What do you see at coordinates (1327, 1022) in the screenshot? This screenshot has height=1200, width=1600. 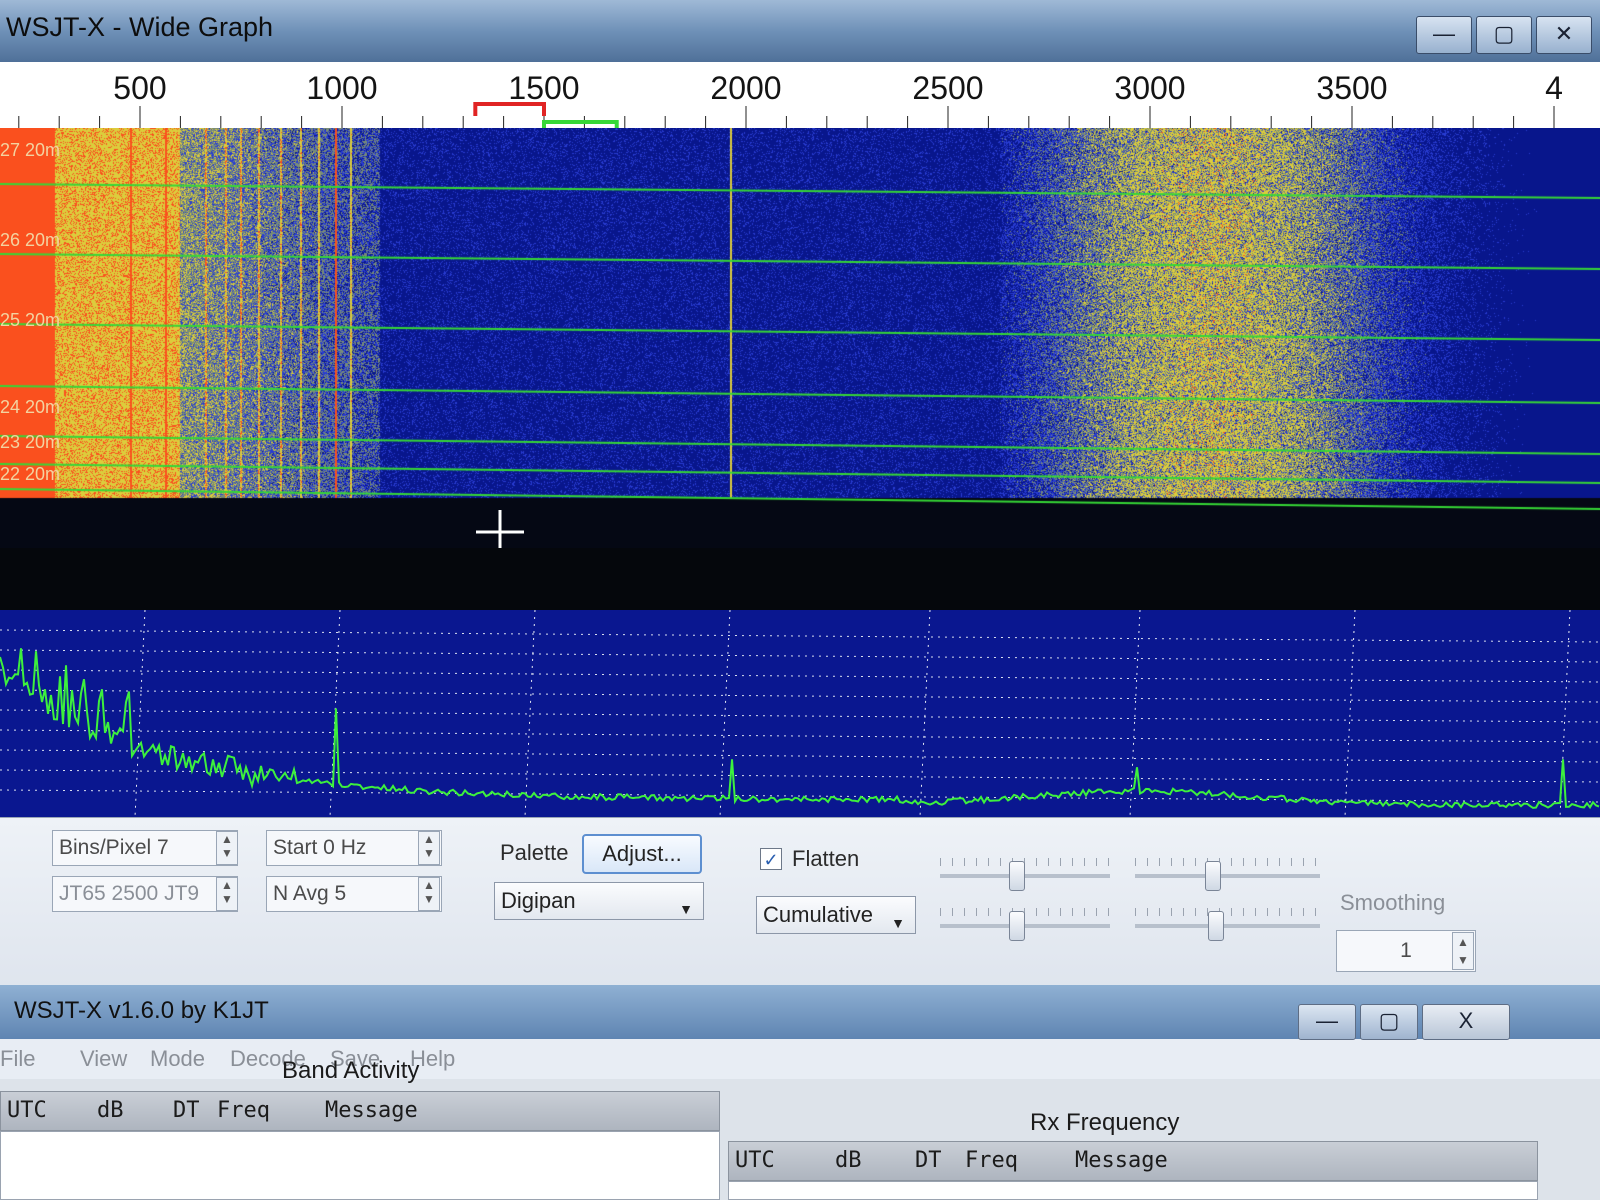 I see `main-minimize-button: —` at bounding box center [1327, 1022].